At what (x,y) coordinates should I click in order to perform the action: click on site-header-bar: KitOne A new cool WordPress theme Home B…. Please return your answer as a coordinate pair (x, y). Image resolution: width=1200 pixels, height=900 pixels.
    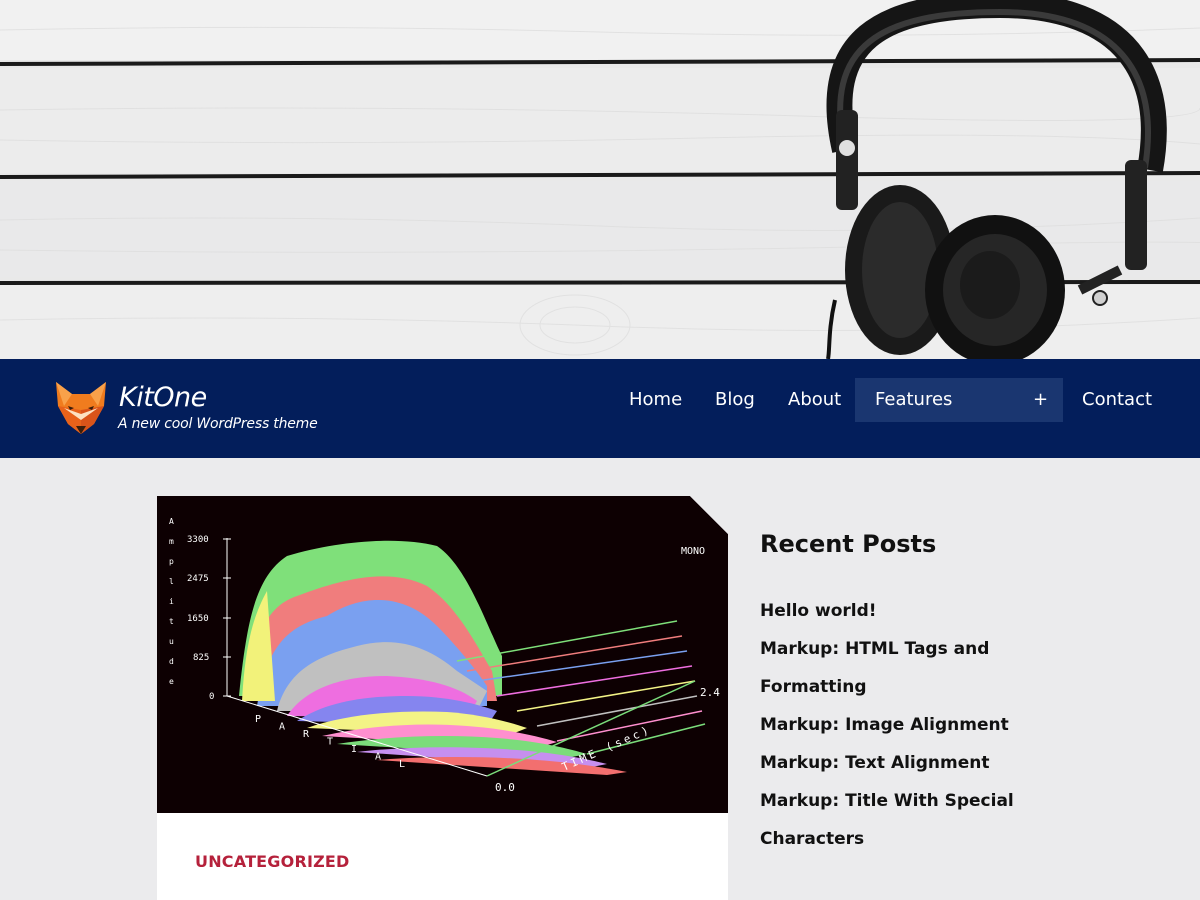
    Looking at the image, I should click on (600, 408).